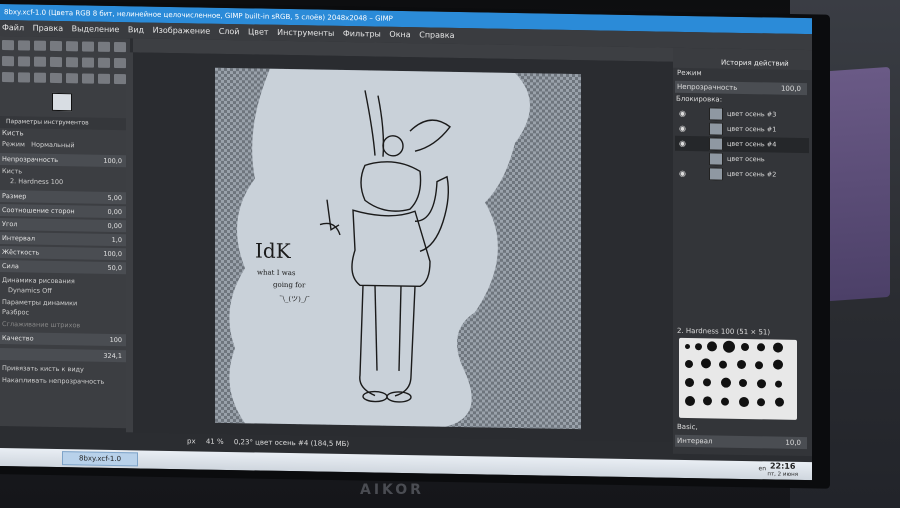 This screenshot has height=508, width=900. What do you see at coordinates (436, 35) in the screenshot?
I see `menu-help: Справка` at bounding box center [436, 35].